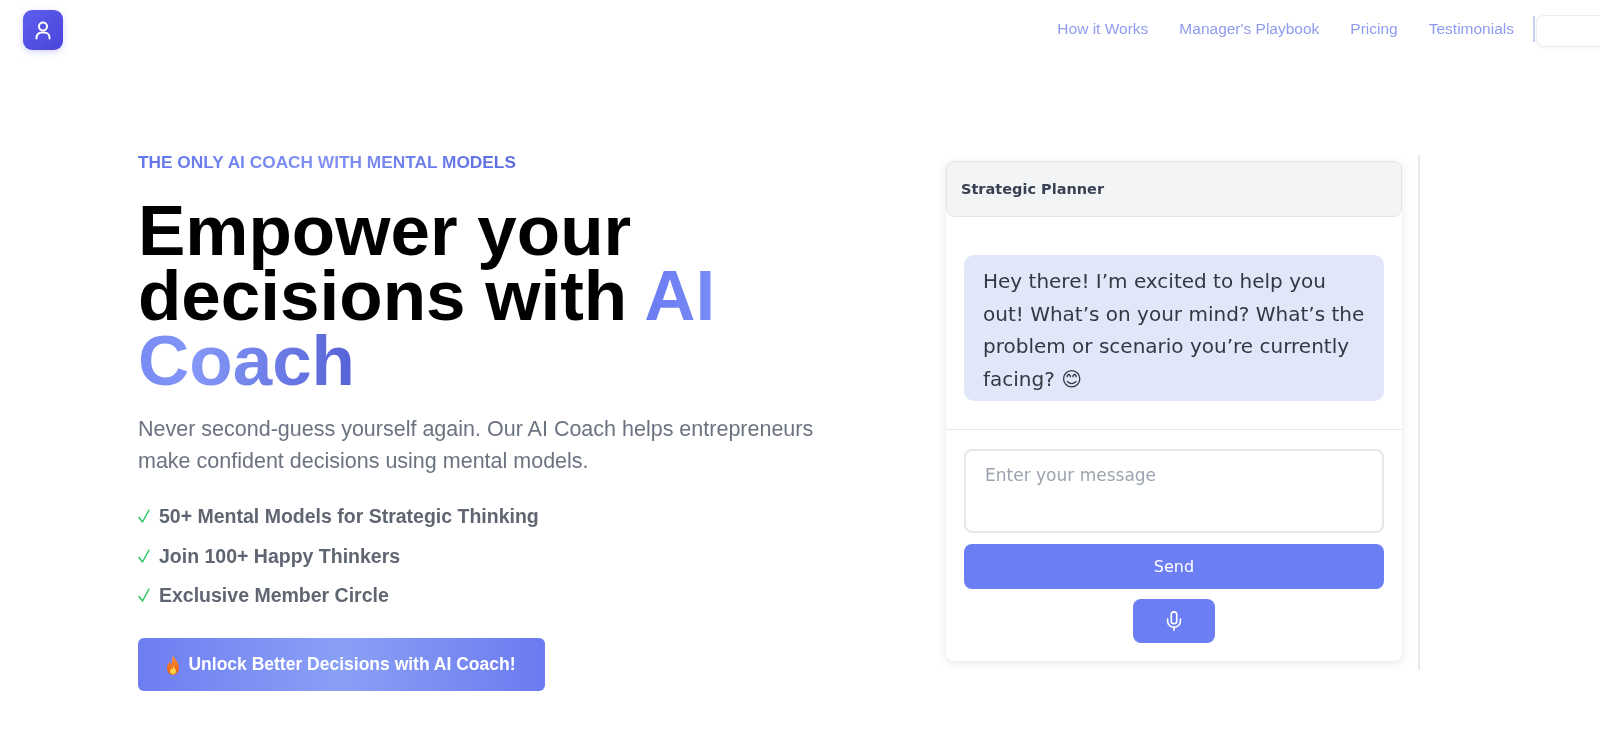  What do you see at coordinates (274, 595) in the screenshot?
I see `feature-text: Exclusive Member Circle` at bounding box center [274, 595].